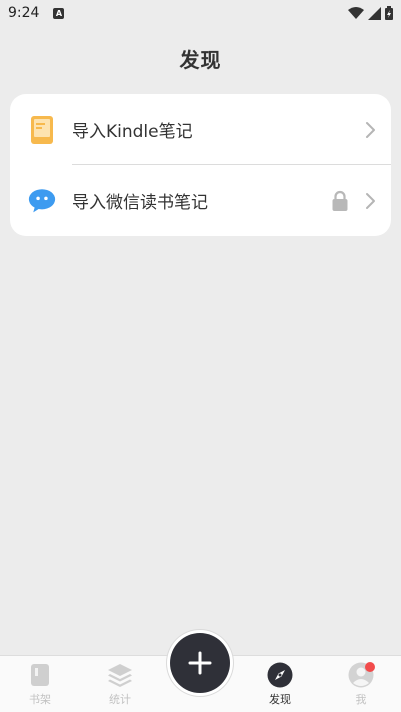 The width and height of the screenshot is (401, 712). Describe the element at coordinates (361, 699) in the screenshot. I see `nav-label-me: 我` at that location.